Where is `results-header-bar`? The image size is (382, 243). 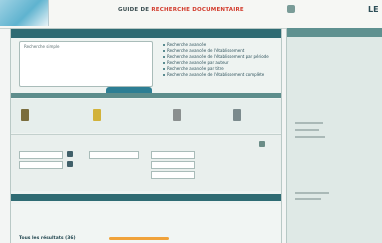 results-header-bar is located at coordinates (146, 197).